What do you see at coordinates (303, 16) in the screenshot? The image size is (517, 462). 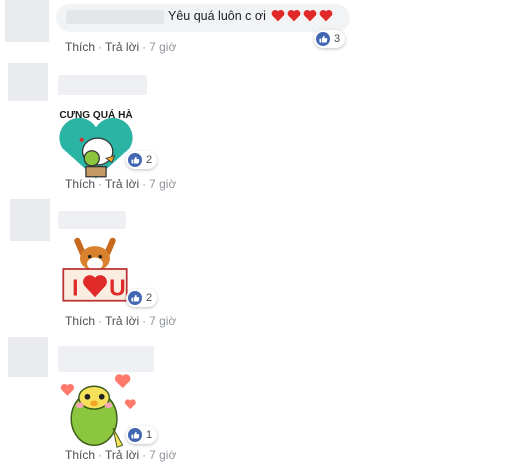 I see `heart-emojis` at bounding box center [303, 16].